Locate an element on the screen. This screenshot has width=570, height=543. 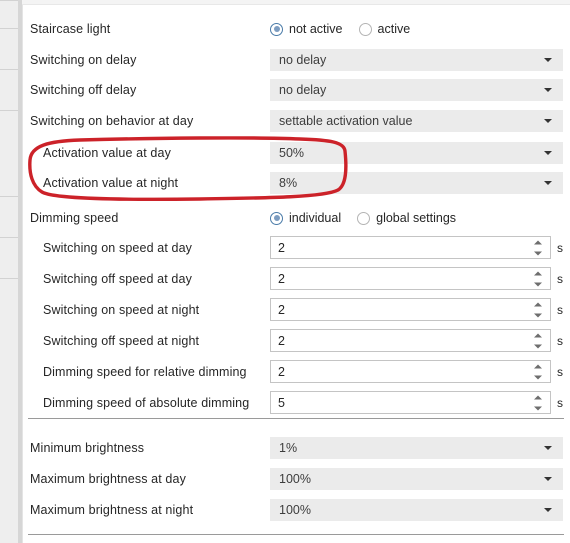
radio-option: individual is located at coordinates (305, 218).